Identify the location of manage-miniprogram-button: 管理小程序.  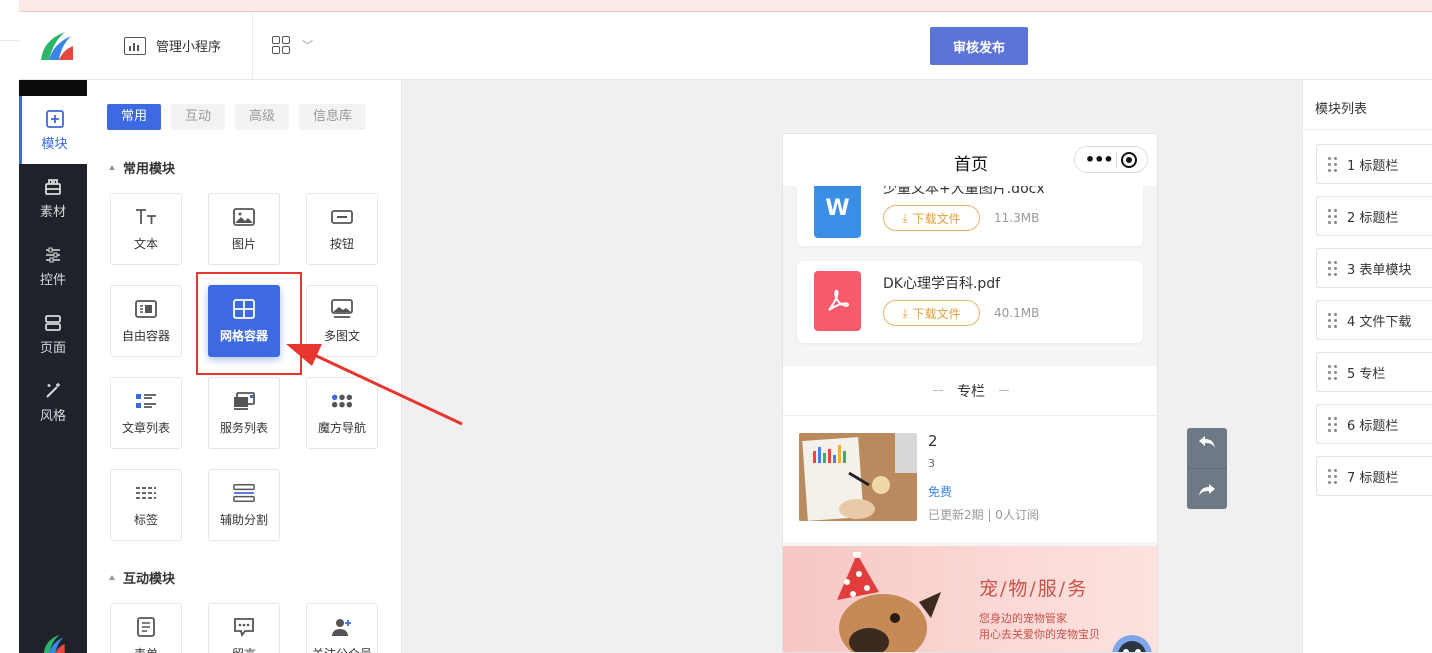
(172, 45).